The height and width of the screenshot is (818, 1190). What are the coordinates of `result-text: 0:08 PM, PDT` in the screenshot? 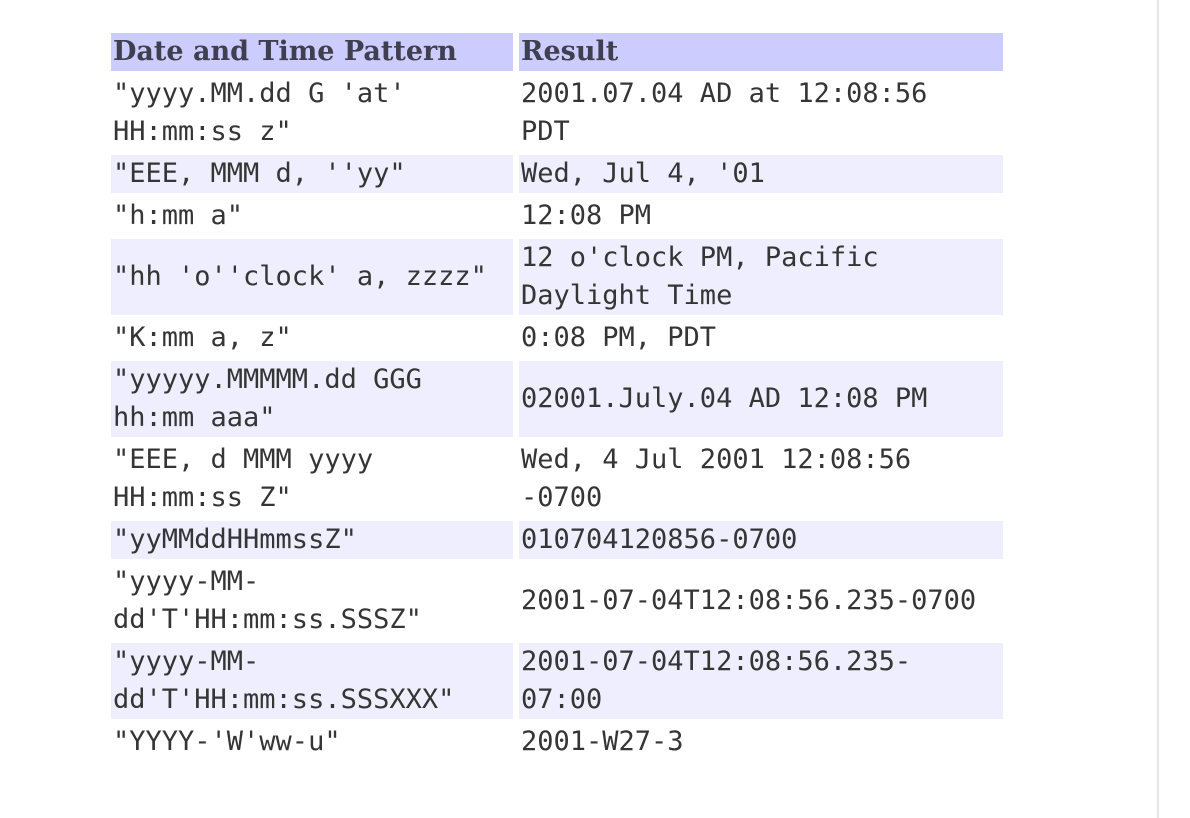 It's located at (619, 337).